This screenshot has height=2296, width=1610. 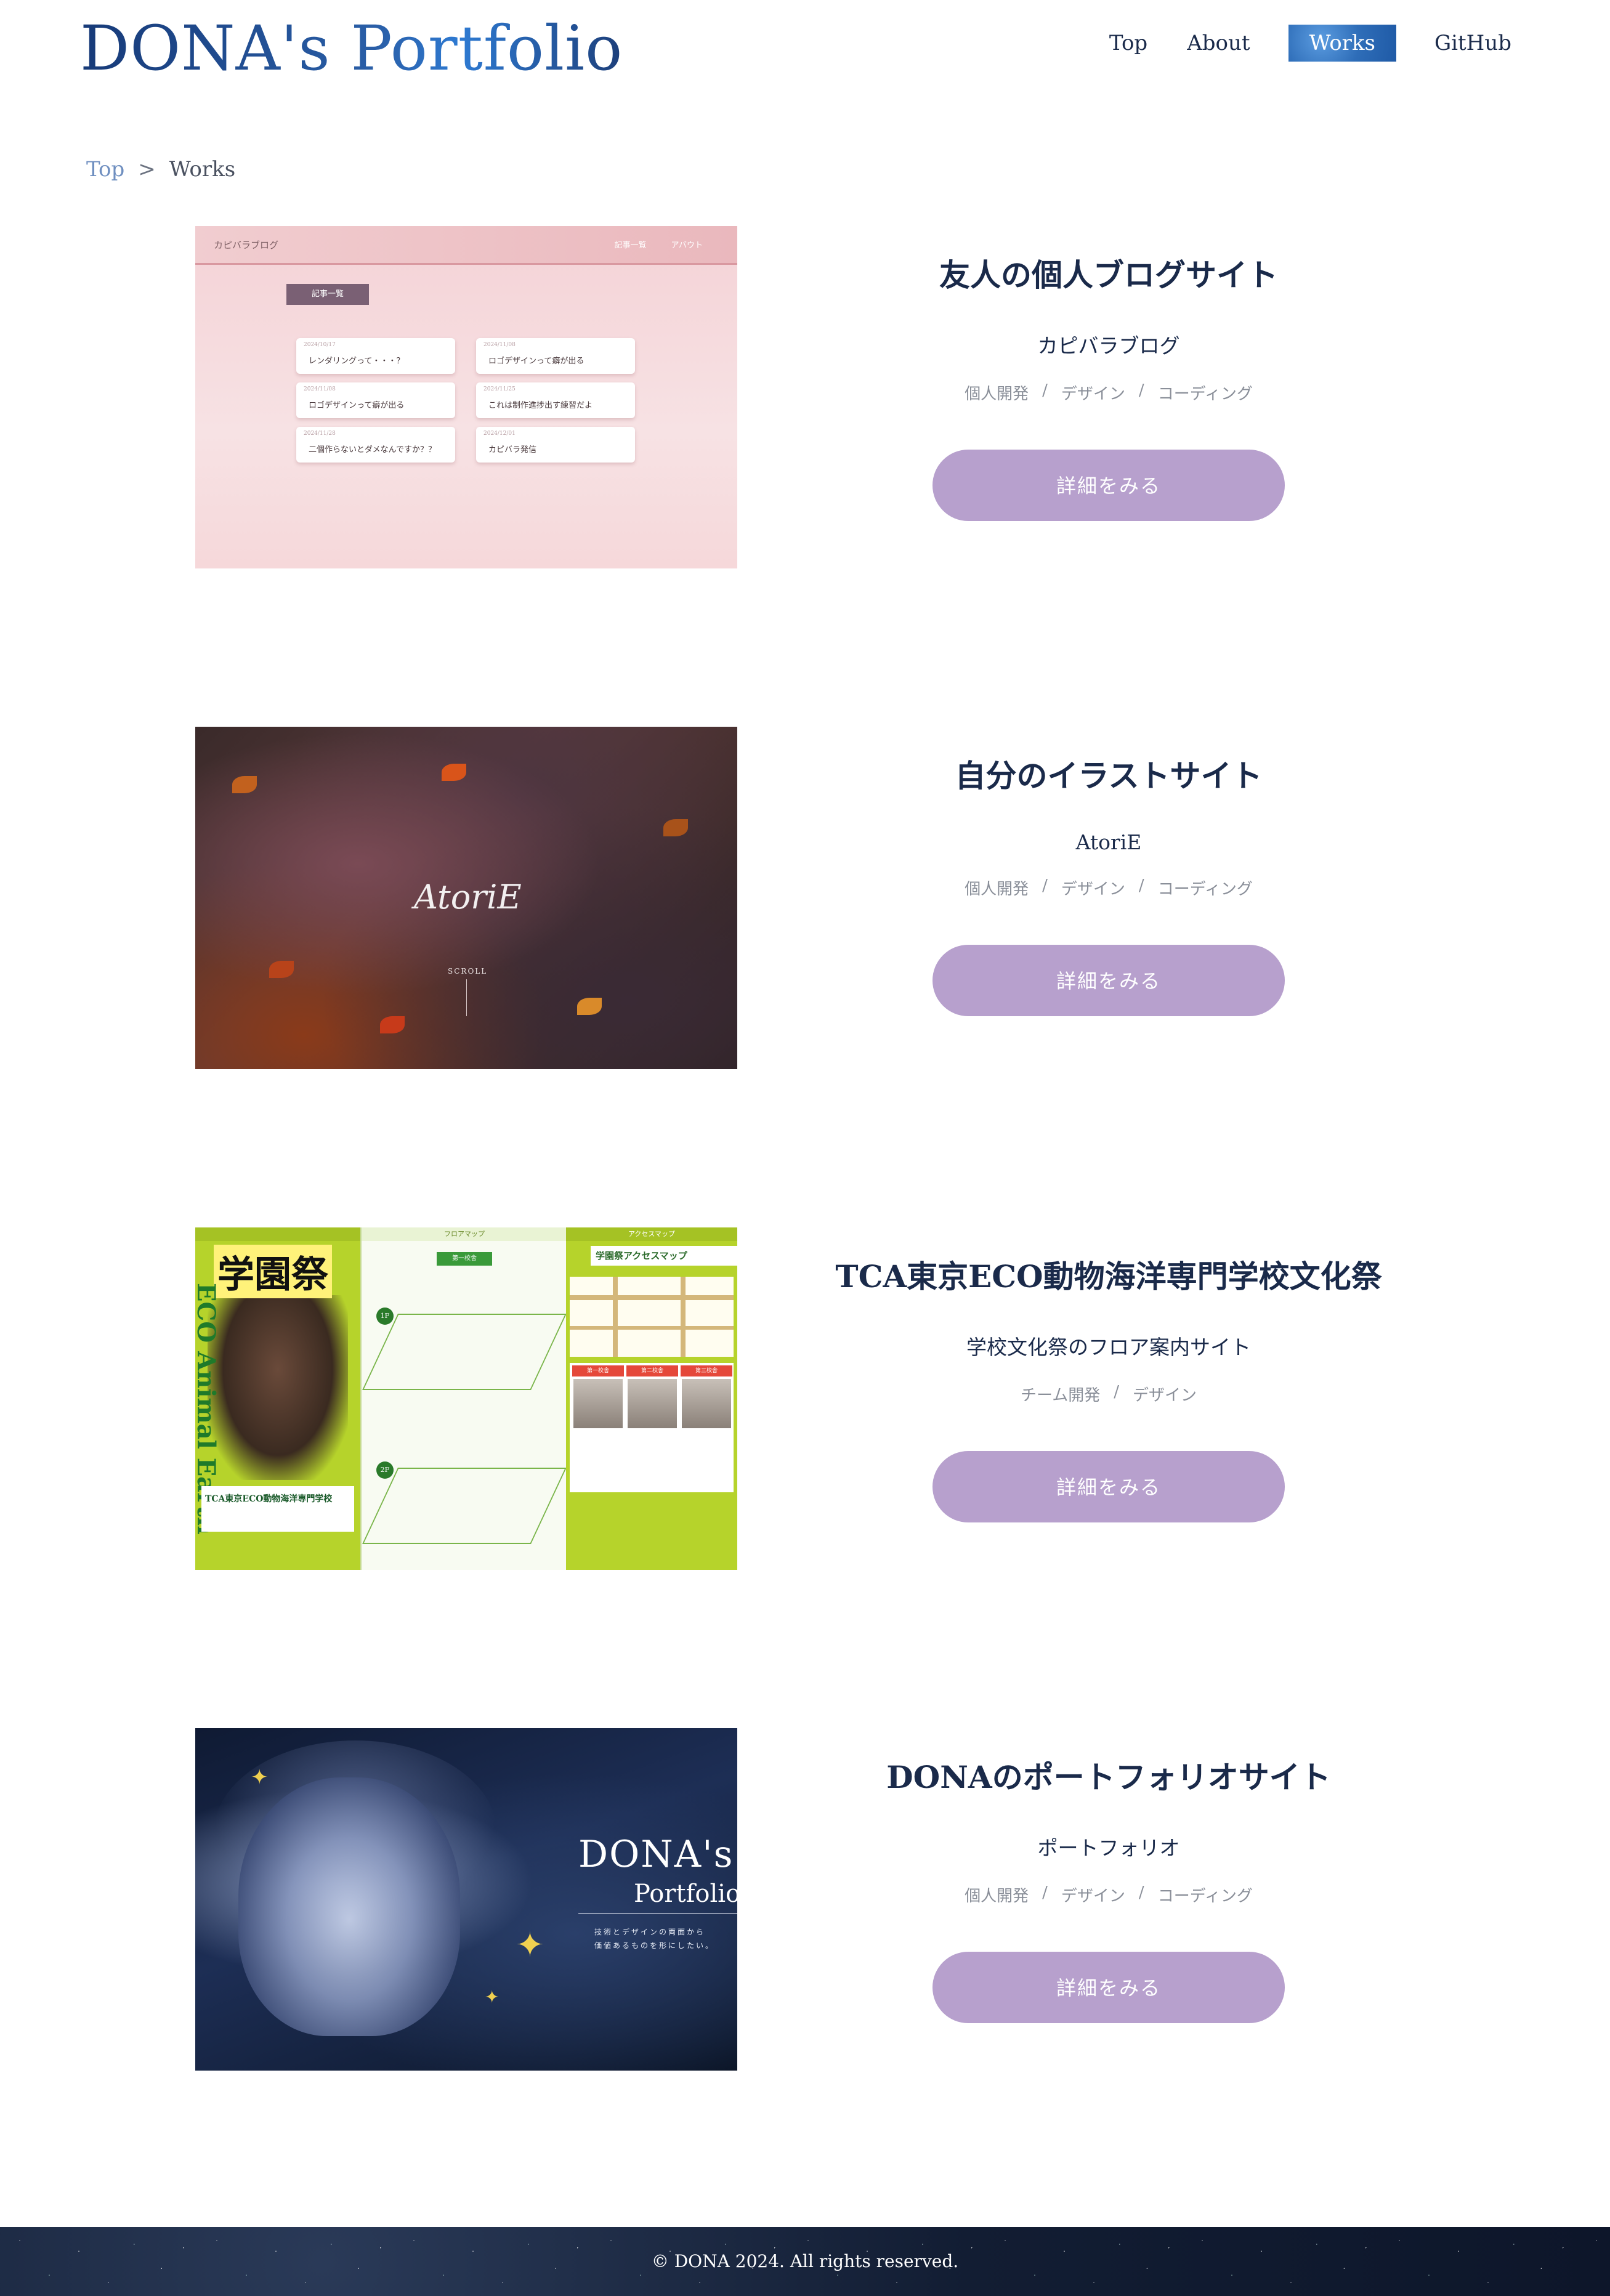 What do you see at coordinates (1218, 43) in the screenshot?
I see `nav-about: About` at bounding box center [1218, 43].